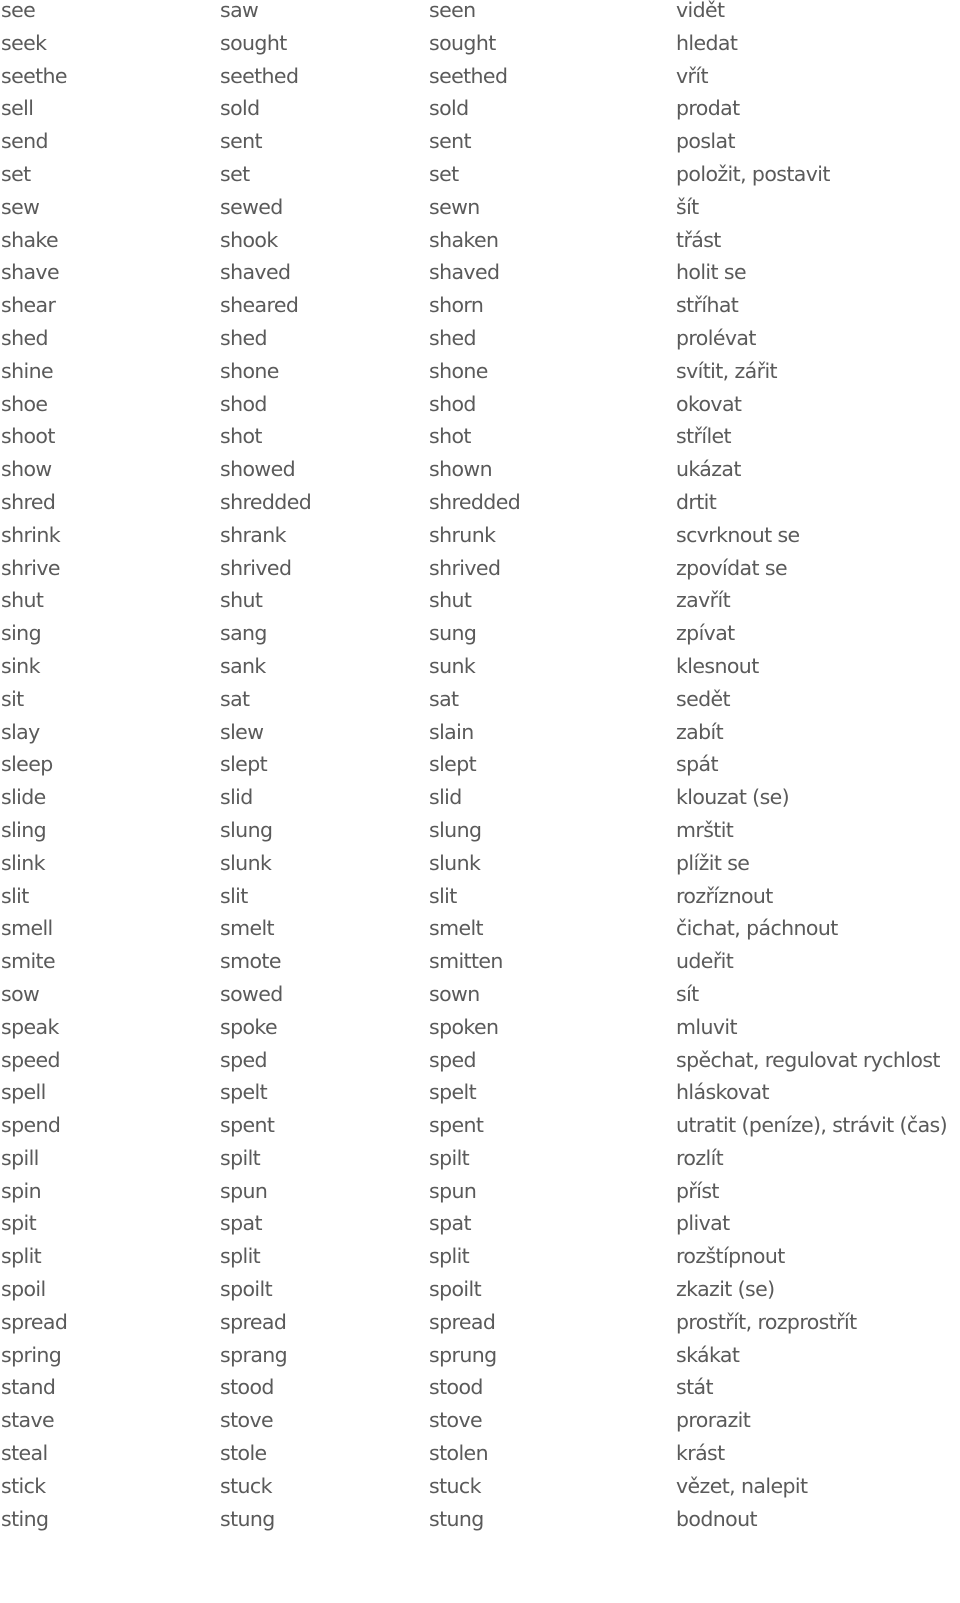  I want to click on past-simple-cell: spilt, so click(240, 1157).